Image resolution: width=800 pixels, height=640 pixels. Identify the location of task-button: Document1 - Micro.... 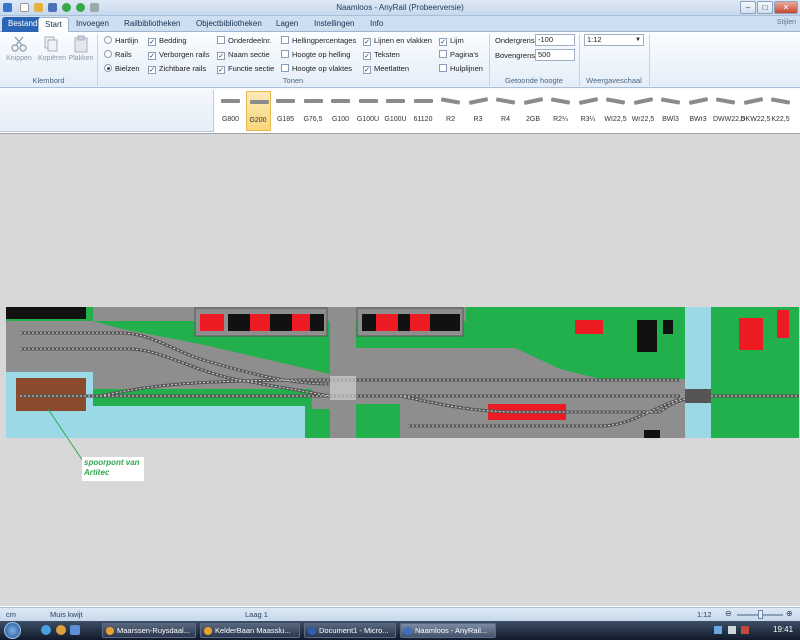
(350, 630).